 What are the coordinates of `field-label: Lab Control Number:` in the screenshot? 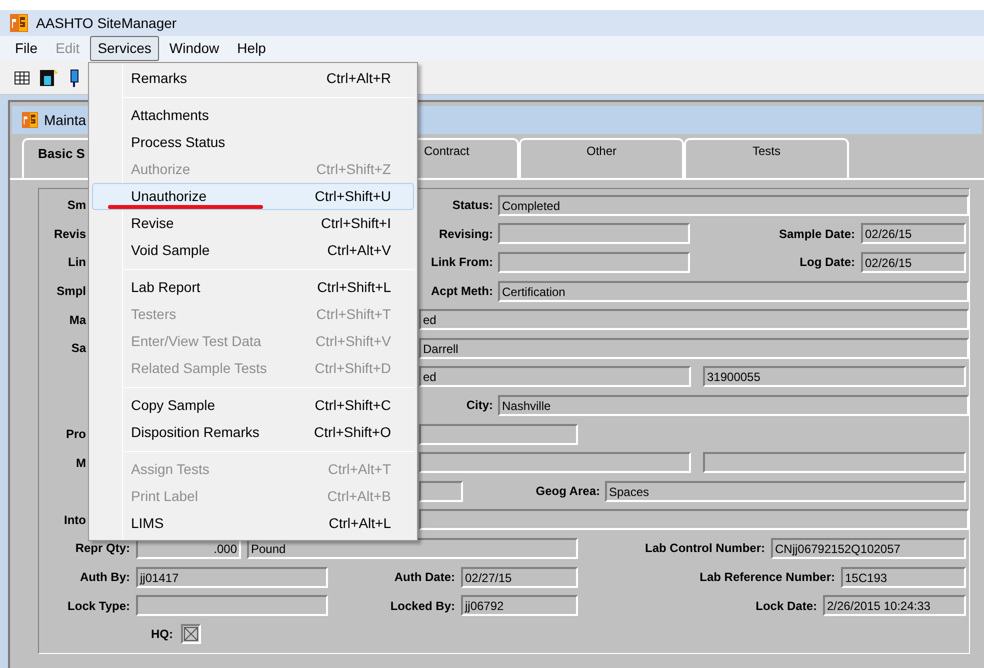 It's located at (705, 549).